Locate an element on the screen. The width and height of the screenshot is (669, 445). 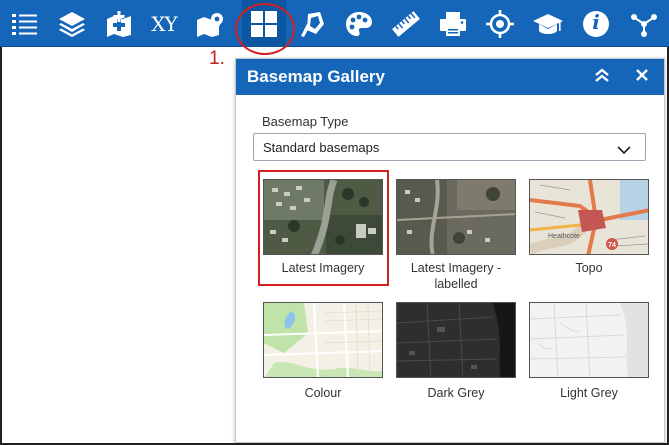
add-data-icon is located at coordinates (119, 24).